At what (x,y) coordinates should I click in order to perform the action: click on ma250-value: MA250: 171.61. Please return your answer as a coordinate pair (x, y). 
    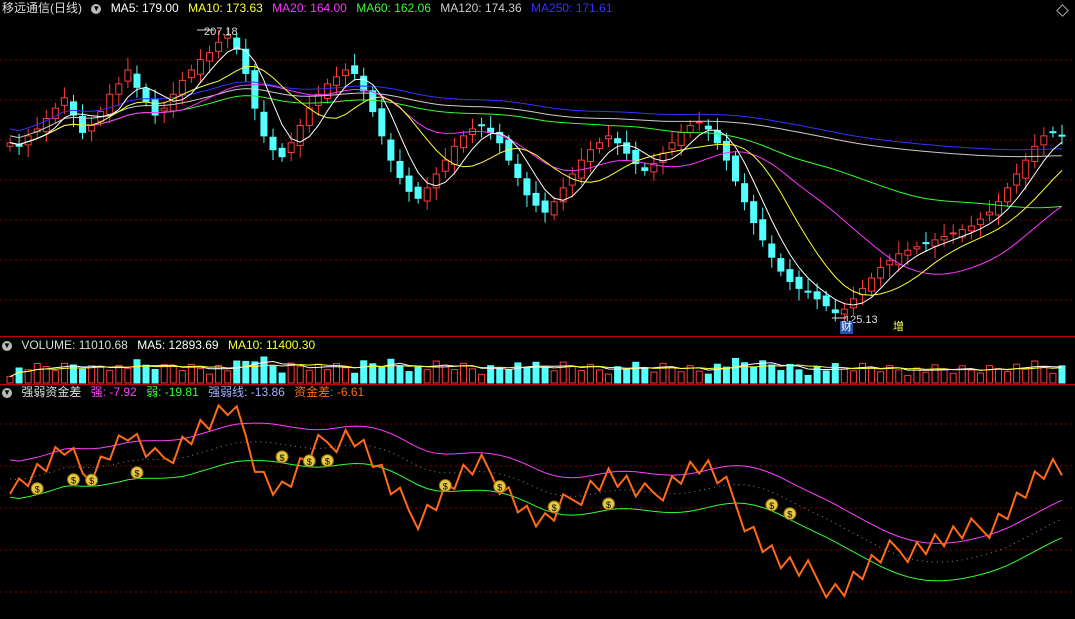
    Looking at the image, I should click on (572, 8).